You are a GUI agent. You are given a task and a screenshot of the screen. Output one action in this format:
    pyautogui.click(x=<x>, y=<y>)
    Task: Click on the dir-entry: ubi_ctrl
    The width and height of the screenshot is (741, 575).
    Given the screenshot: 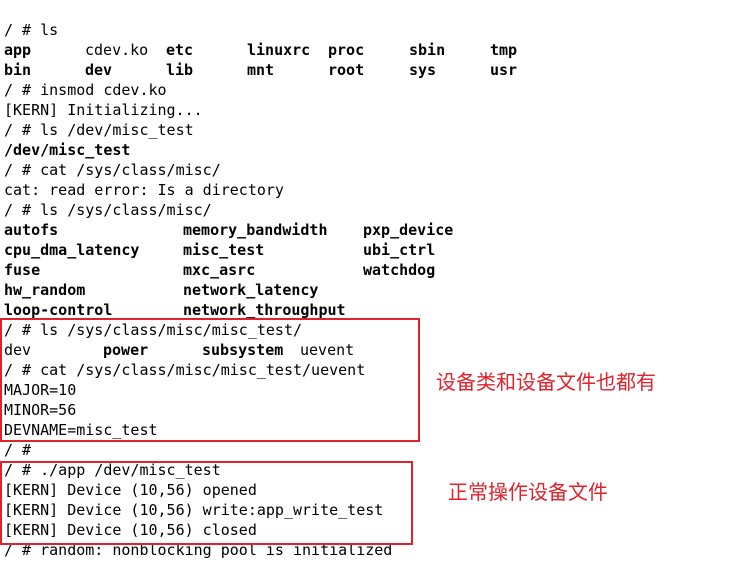 What is the action you would take?
    pyautogui.click(x=399, y=250)
    